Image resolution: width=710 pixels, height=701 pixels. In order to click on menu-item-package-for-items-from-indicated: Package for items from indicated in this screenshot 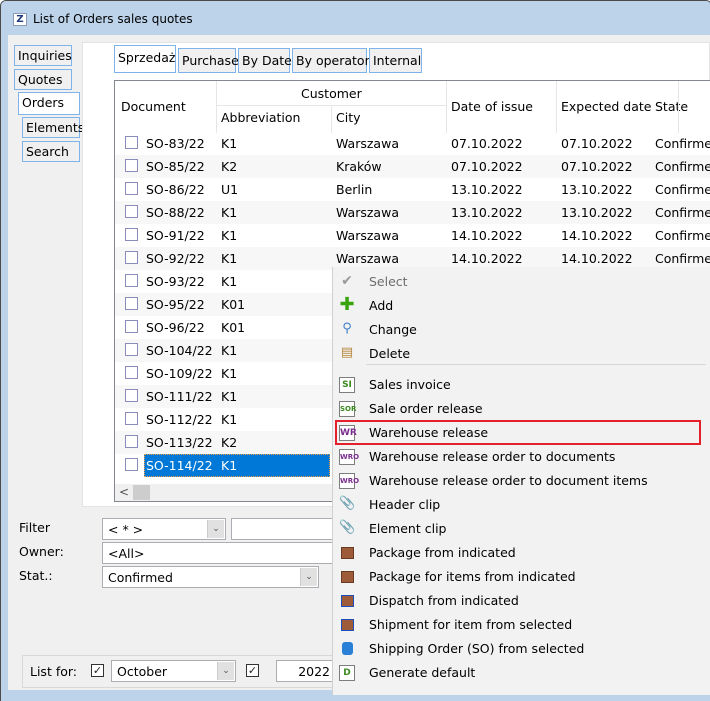, I will do `click(521, 577)`.